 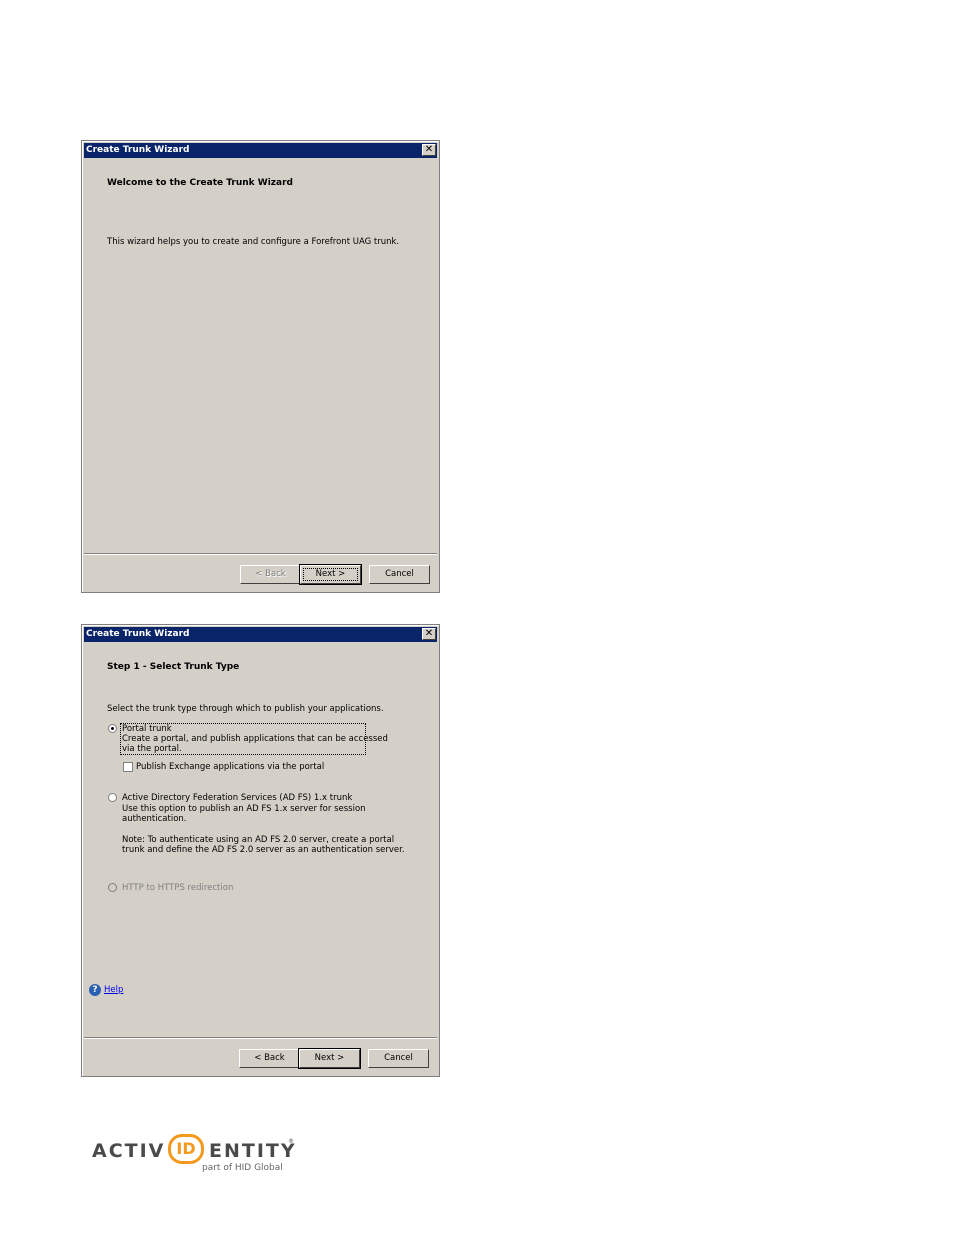 What do you see at coordinates (129, 1151) in the screenshot?
I see `logo-text-left: ACTIV` at bounding box center [129, 1151].